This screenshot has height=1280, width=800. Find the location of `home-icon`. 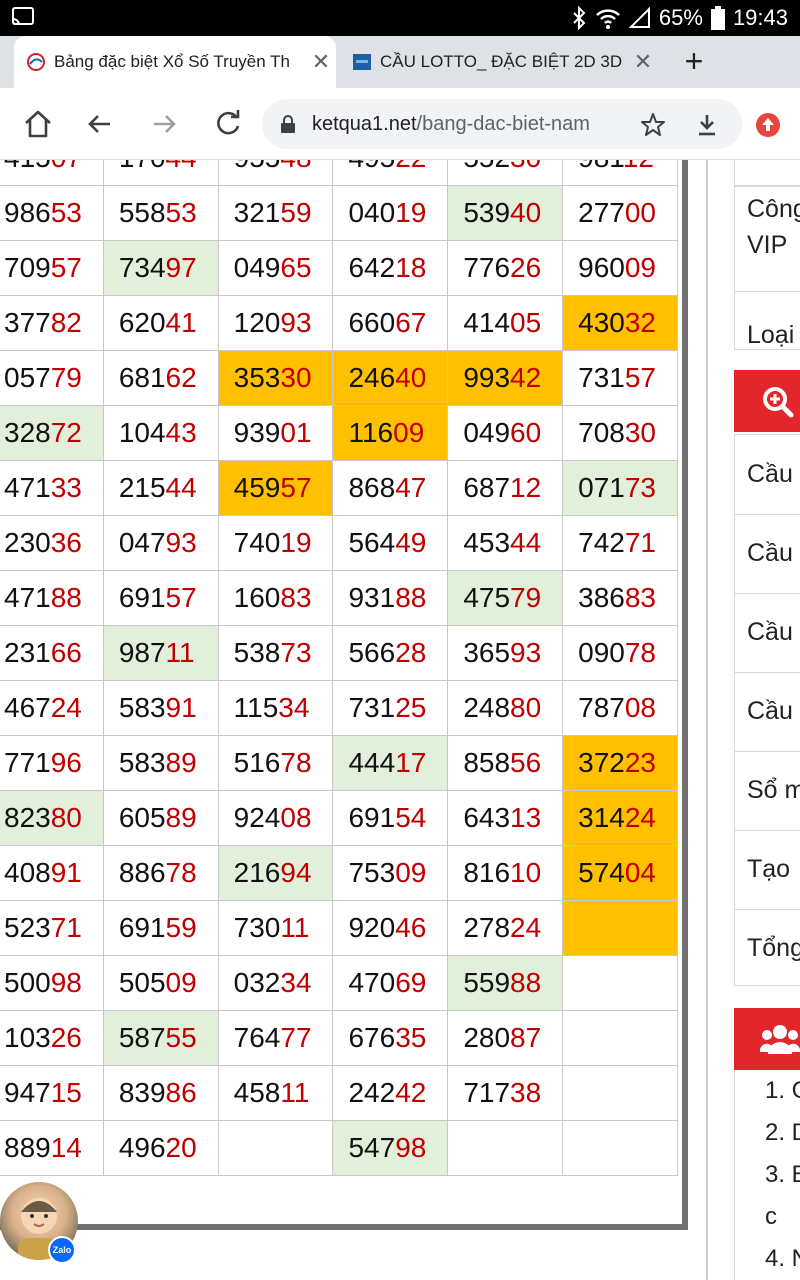

home-icon is located at coordinates (38, 124).